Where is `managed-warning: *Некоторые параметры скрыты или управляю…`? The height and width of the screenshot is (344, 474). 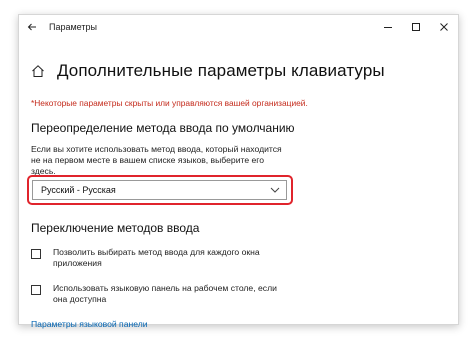 managed-warning: *Некоторые параметры скрыты или управляю… is located at coordinates (169, 103).